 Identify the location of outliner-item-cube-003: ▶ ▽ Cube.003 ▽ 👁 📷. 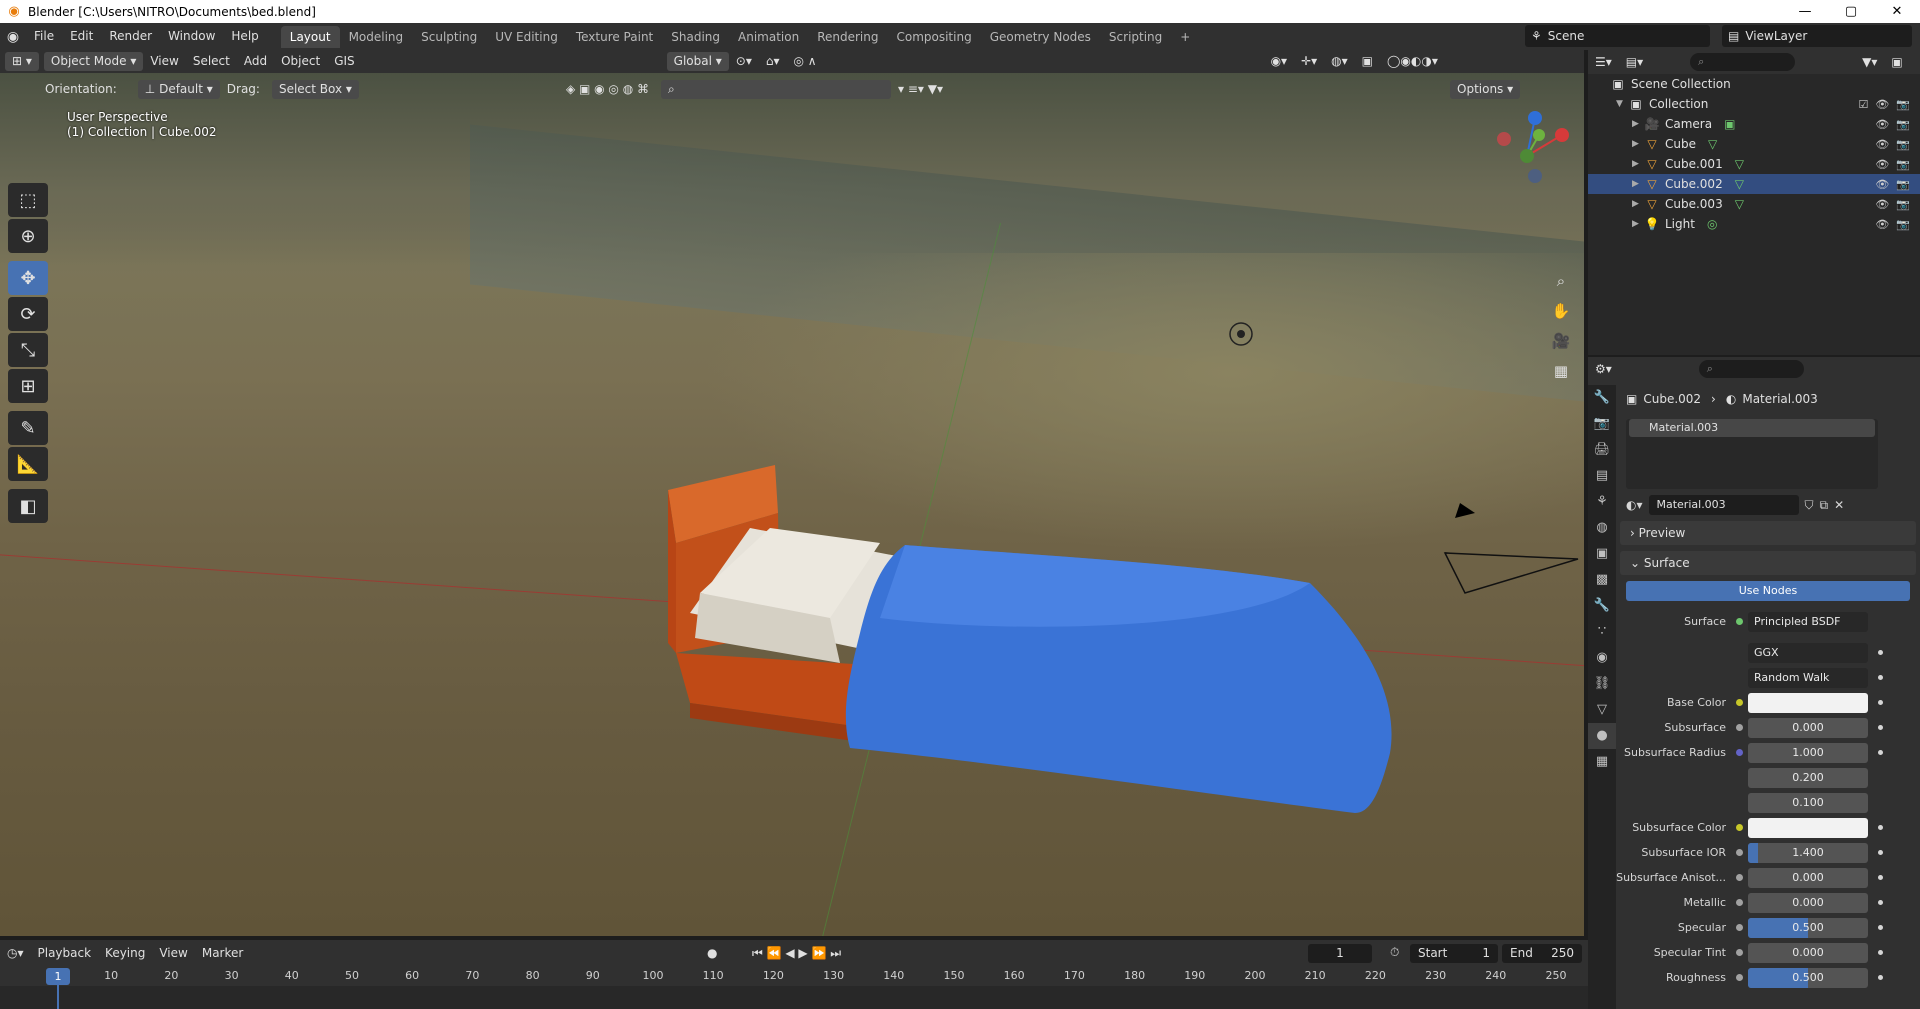
(1754, 204).